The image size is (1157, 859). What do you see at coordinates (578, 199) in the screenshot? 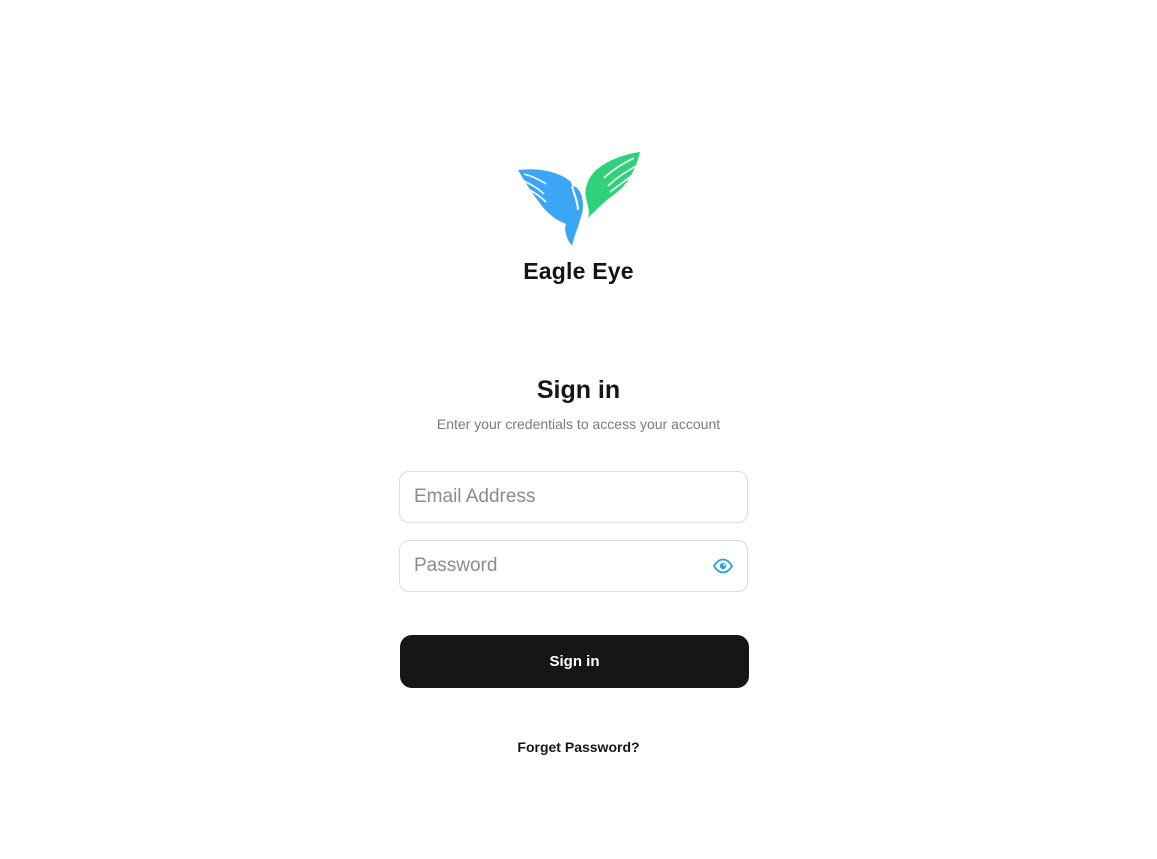
I see `eagle-logo-icon` at bounding box center [578, 199].